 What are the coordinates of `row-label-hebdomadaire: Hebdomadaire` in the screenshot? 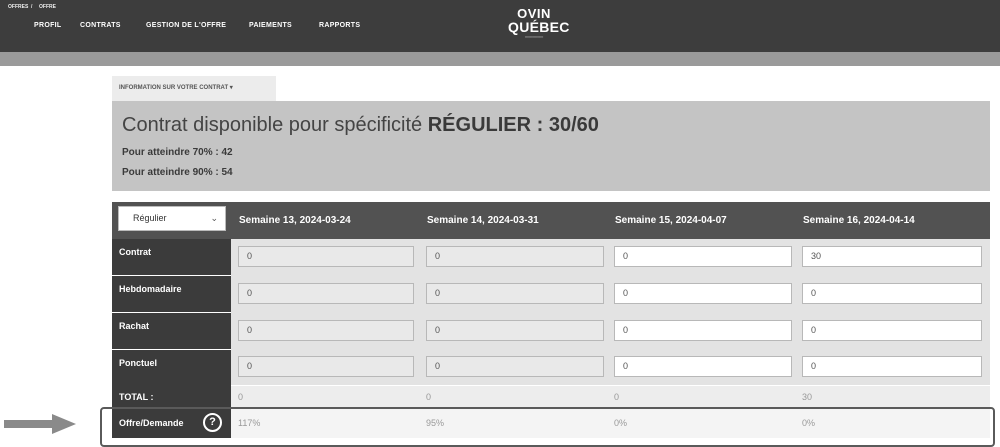 It's located at (171, 294).